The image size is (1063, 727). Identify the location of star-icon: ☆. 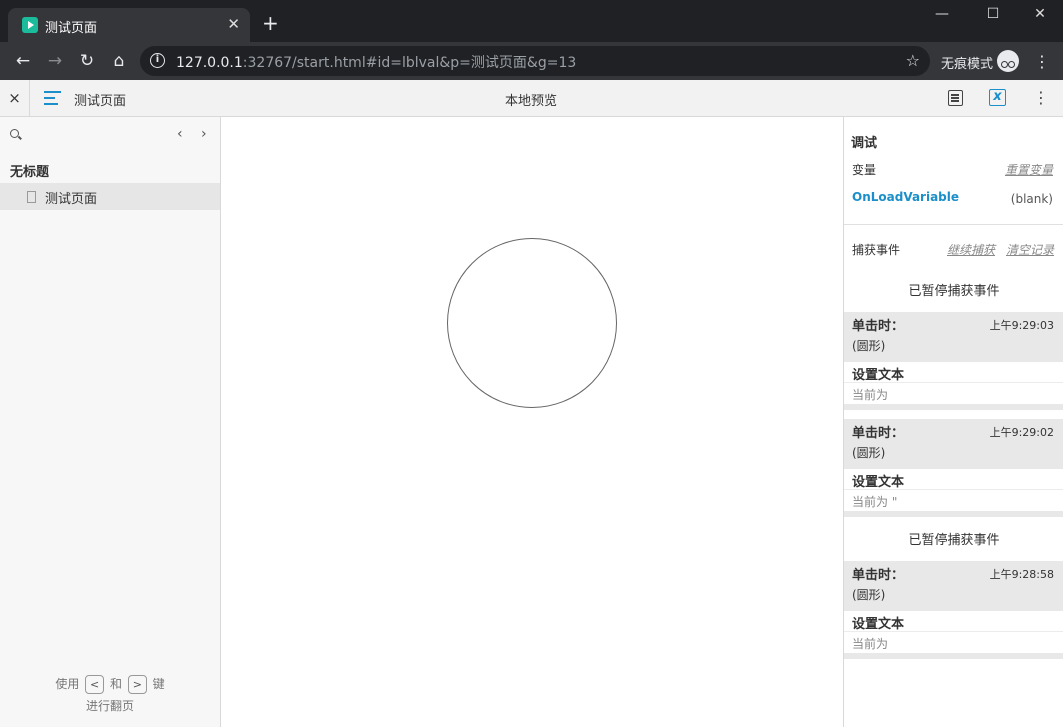
(913, 60).